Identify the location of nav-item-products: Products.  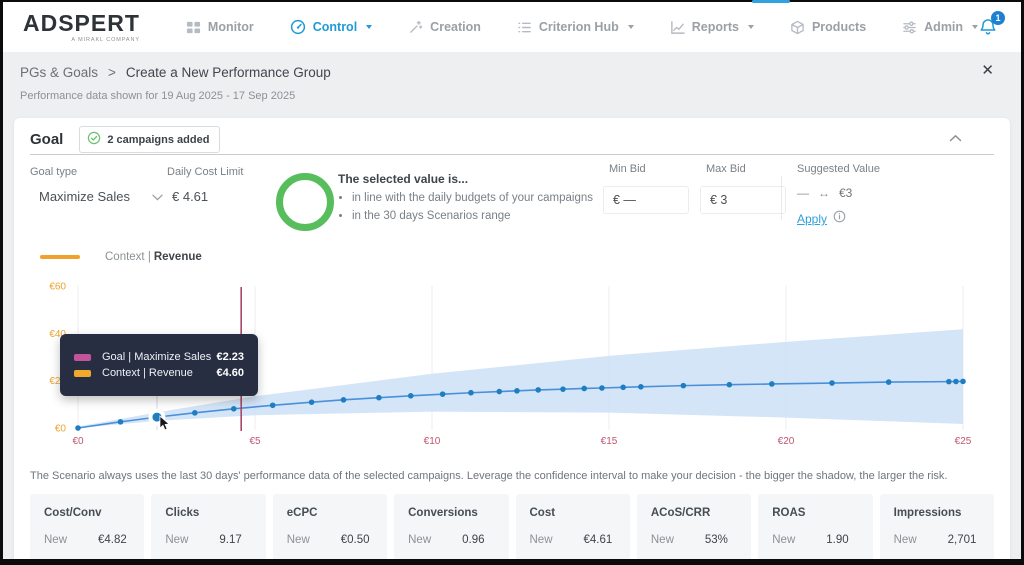
(828, 27).